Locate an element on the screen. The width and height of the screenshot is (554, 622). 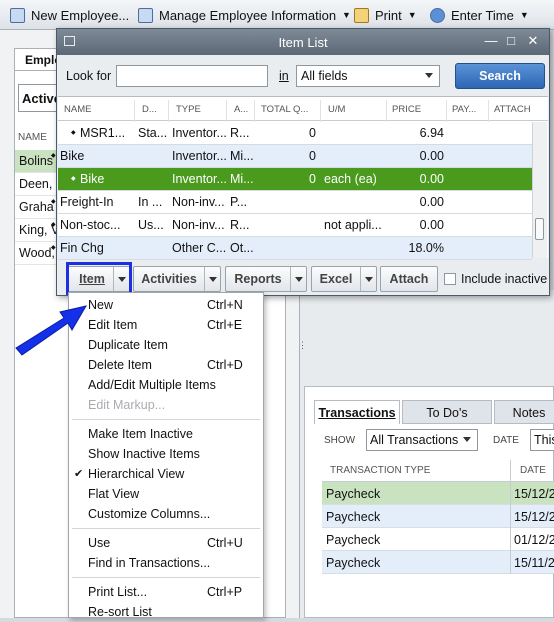
window-menu-icon is located at coordinates (69, 41).